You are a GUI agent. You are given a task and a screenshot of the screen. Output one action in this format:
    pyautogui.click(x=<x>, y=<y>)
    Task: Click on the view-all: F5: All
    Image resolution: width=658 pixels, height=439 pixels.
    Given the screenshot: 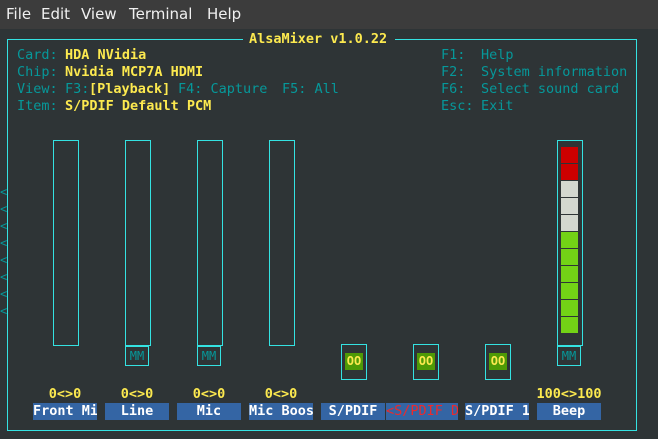 What is the action you would take?
    pyautogui.click(x=310, y=89)
    